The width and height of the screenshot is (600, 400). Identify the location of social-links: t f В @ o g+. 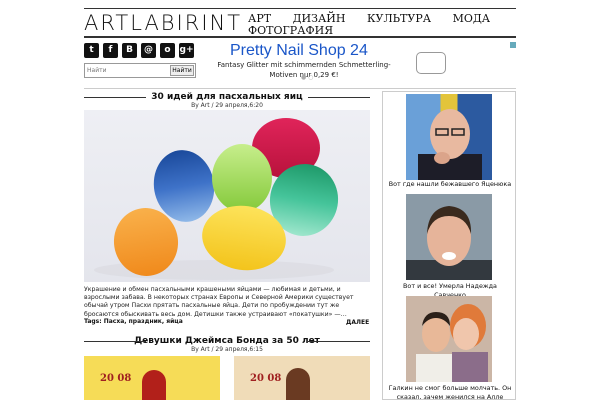
(139, 50).